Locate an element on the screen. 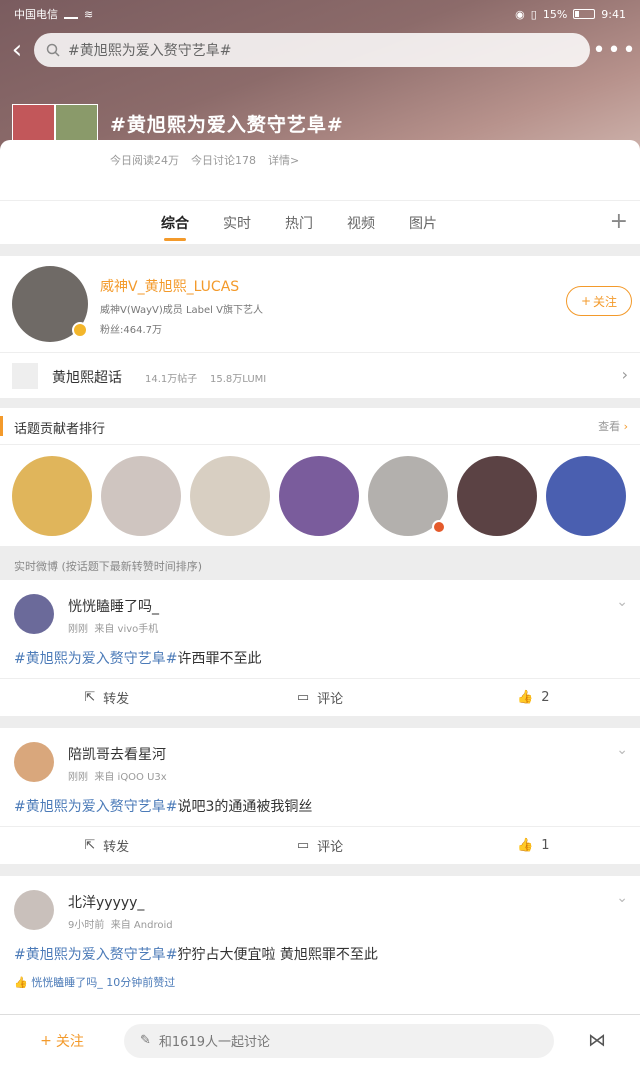 This screenshot has width=640, height=1066. search-icon is located at coordinates (53, 50).